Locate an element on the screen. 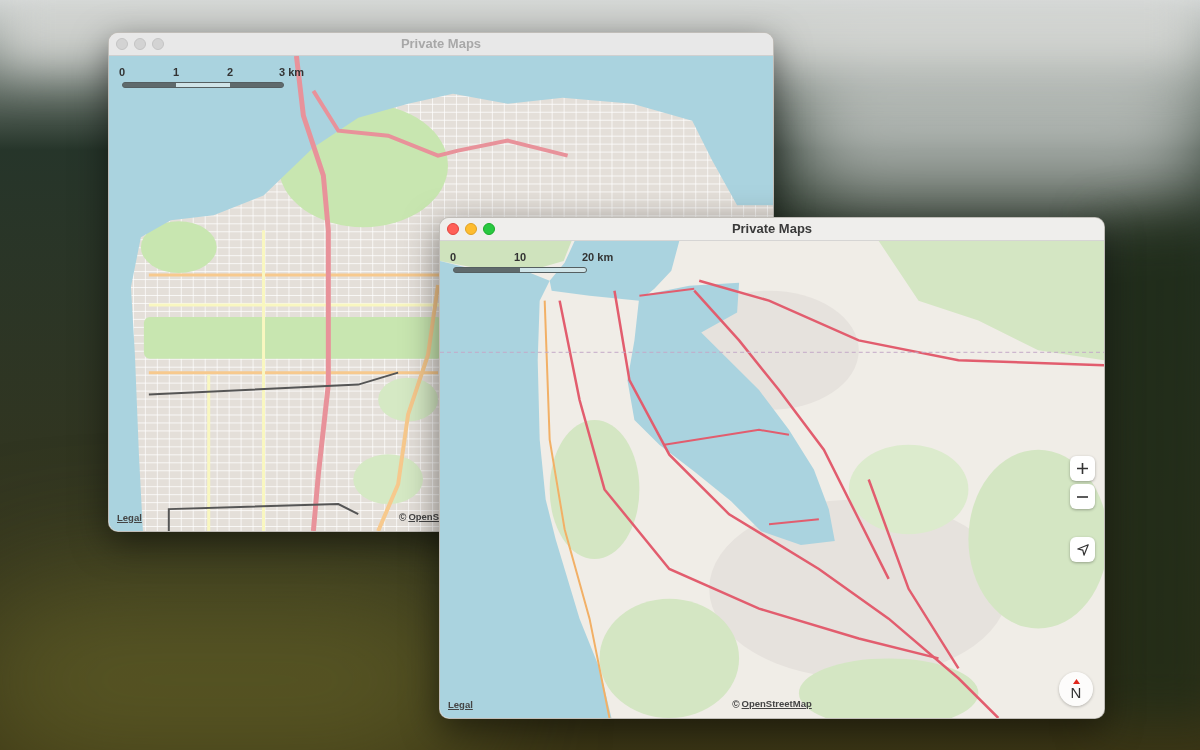 Image resolution: width=1200 pixels, height=750 pixels. attribution-link: OpenStreetMap is located at coordinates (776, 704).